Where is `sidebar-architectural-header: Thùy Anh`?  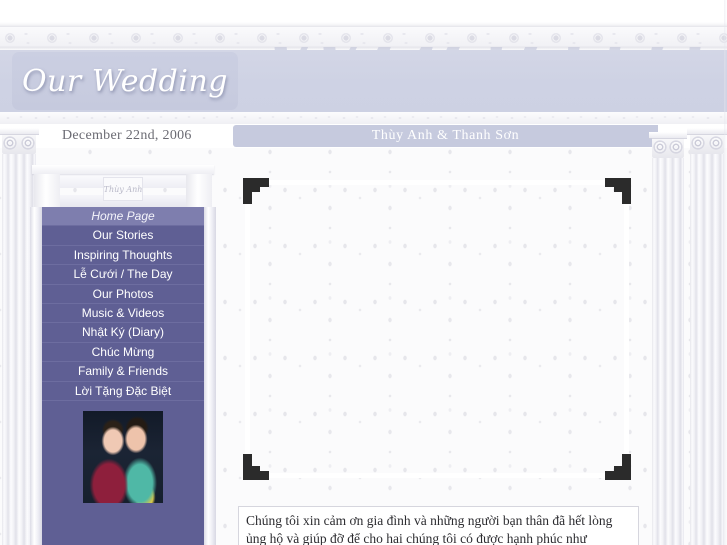
sidebar-architectural-header: Thùy Anh is located at coordinates (123, 186).